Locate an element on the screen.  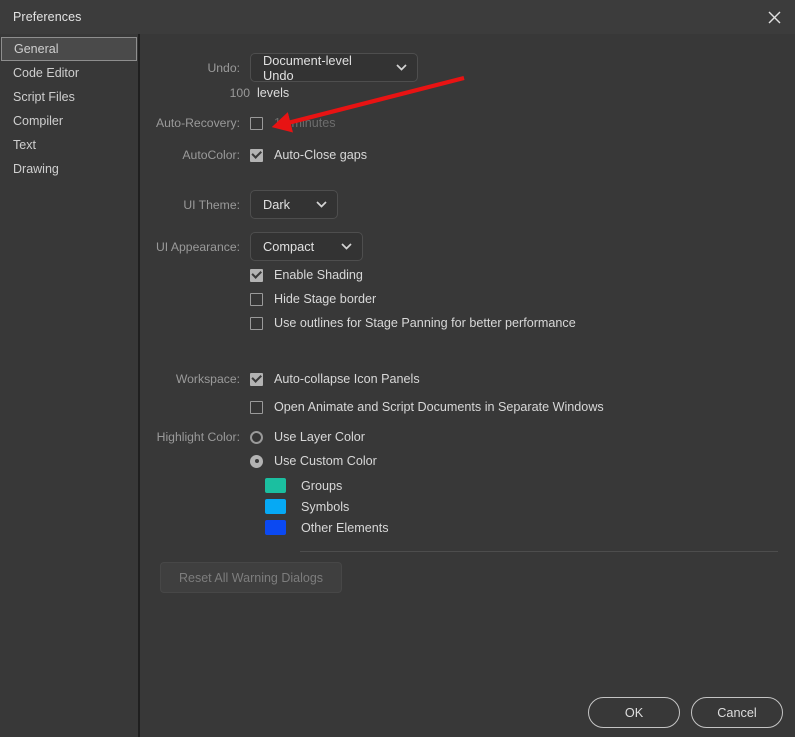
auto-recovery-label: Auto-Recovery: is located at coordinates (198, 123).